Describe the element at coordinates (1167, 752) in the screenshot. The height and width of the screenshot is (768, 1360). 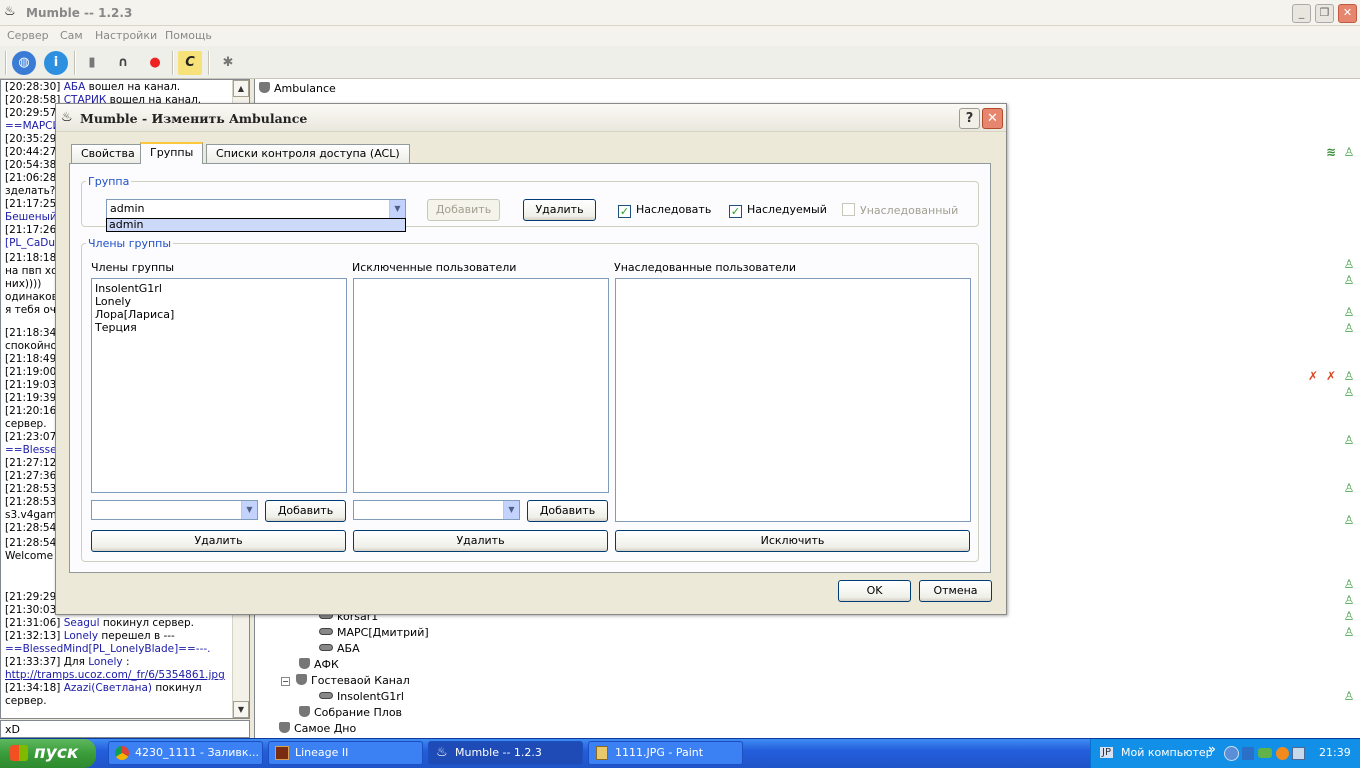
I see `my-computer-toolbar: Мой компьютер` at that location.